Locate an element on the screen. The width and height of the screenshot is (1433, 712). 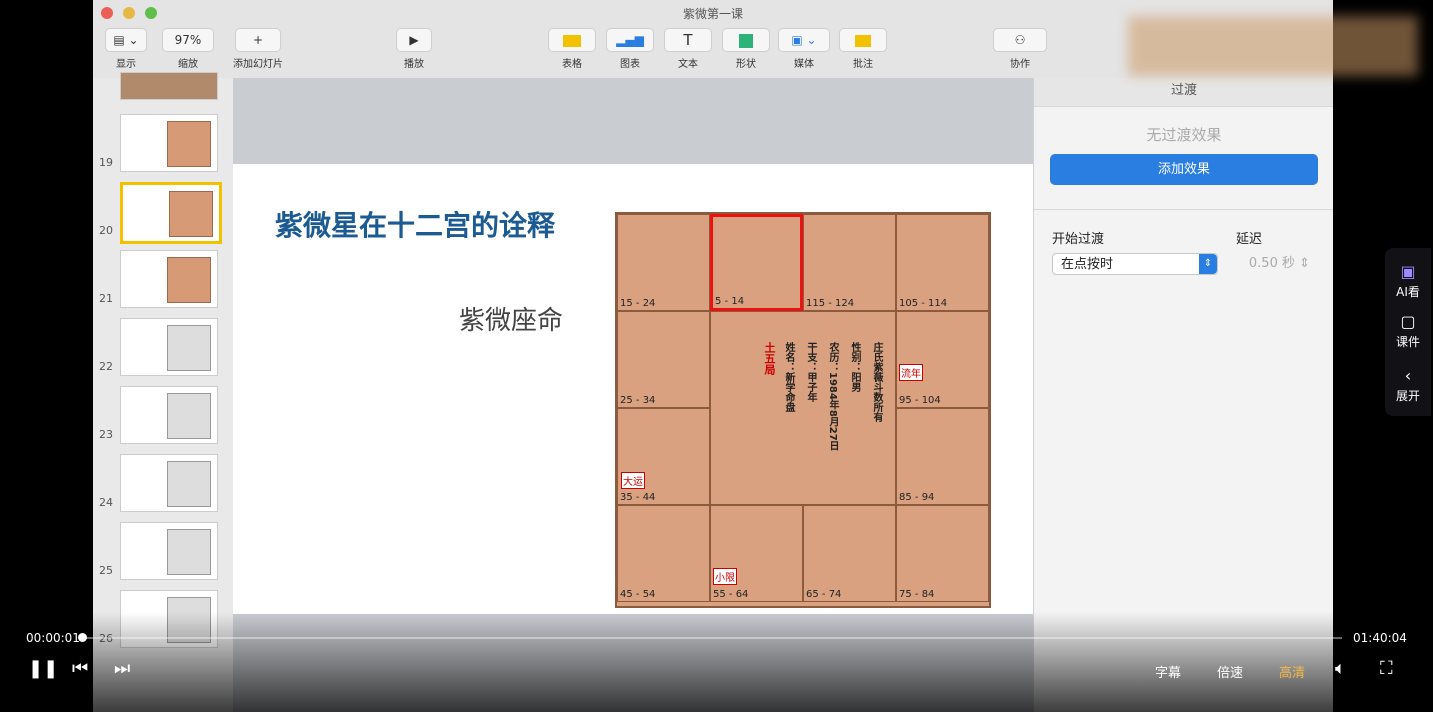
current-time: 00:00:01 is located at coordinates (53, 638).